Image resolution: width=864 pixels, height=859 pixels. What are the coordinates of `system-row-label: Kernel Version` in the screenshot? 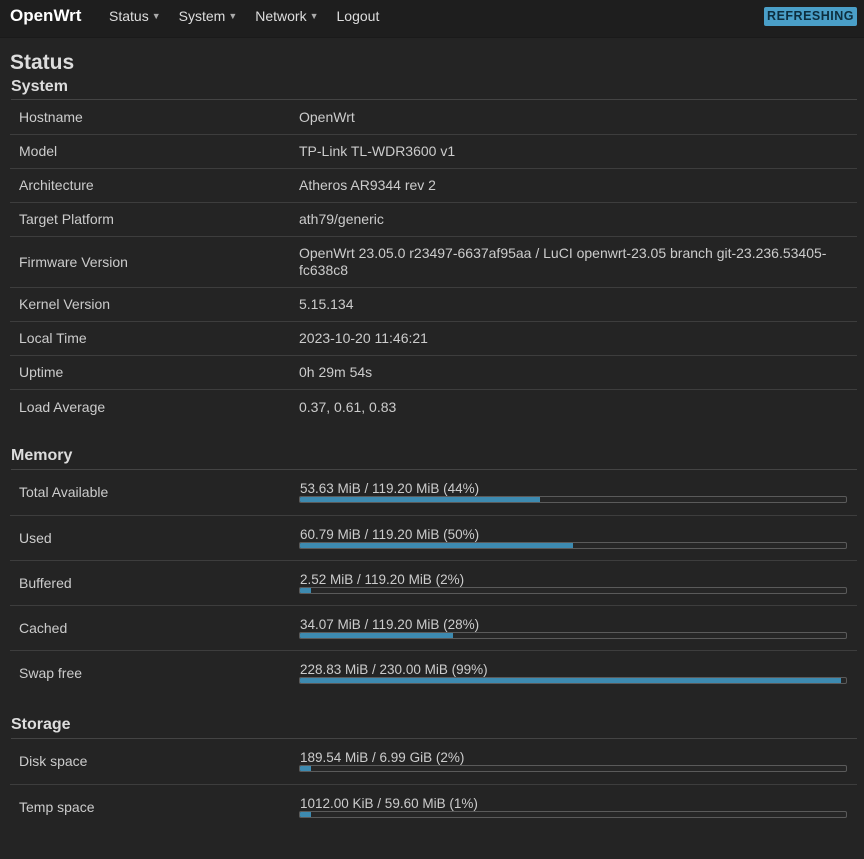 It's located at (65, 304).